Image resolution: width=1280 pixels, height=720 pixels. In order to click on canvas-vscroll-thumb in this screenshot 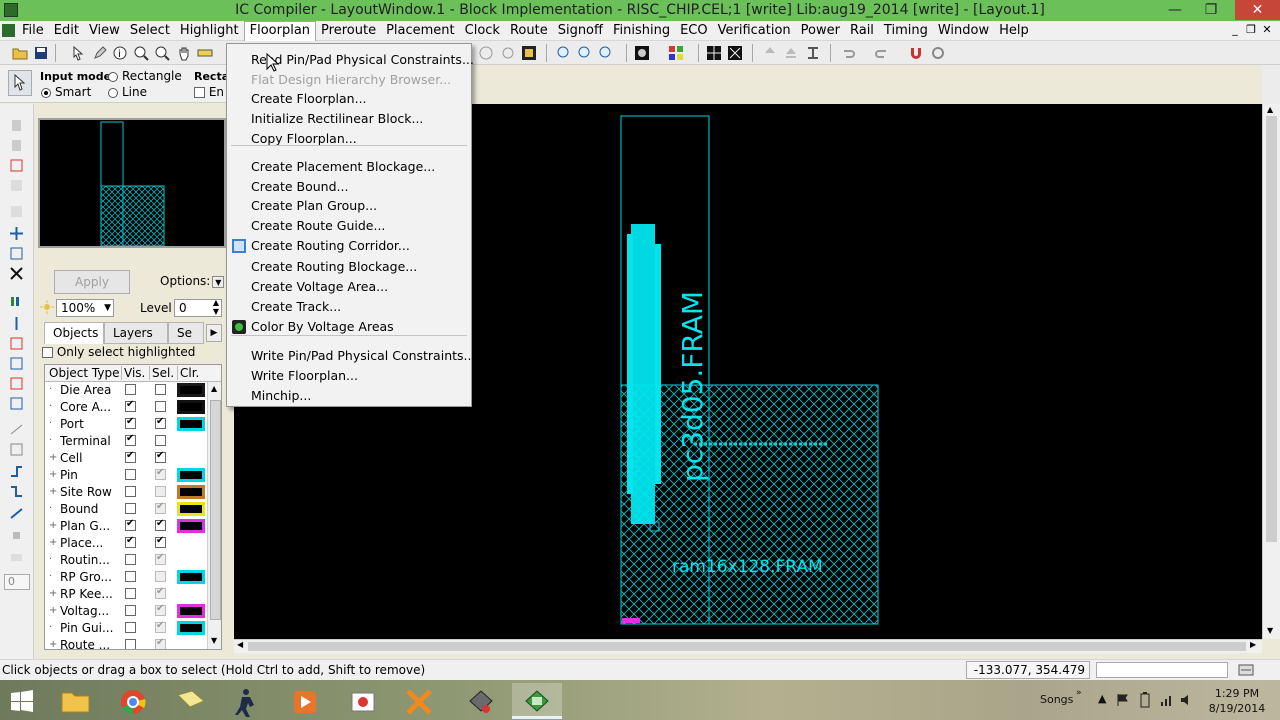, I will do `click(1271, 329)`.